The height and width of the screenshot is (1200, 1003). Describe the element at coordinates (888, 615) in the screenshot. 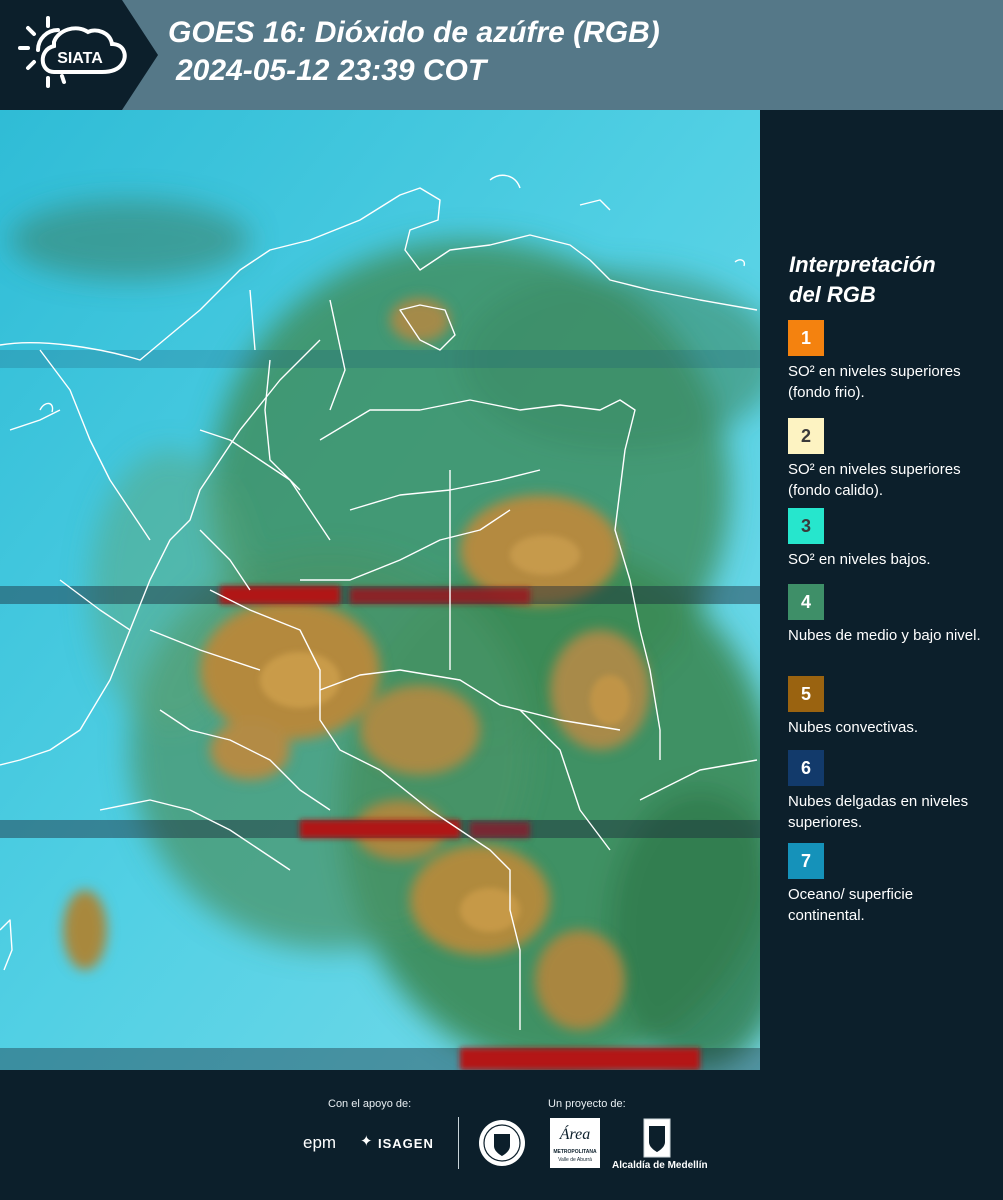

I see `legend-item-4: 4 Nubes de medio y bajo nivel.` at that location.